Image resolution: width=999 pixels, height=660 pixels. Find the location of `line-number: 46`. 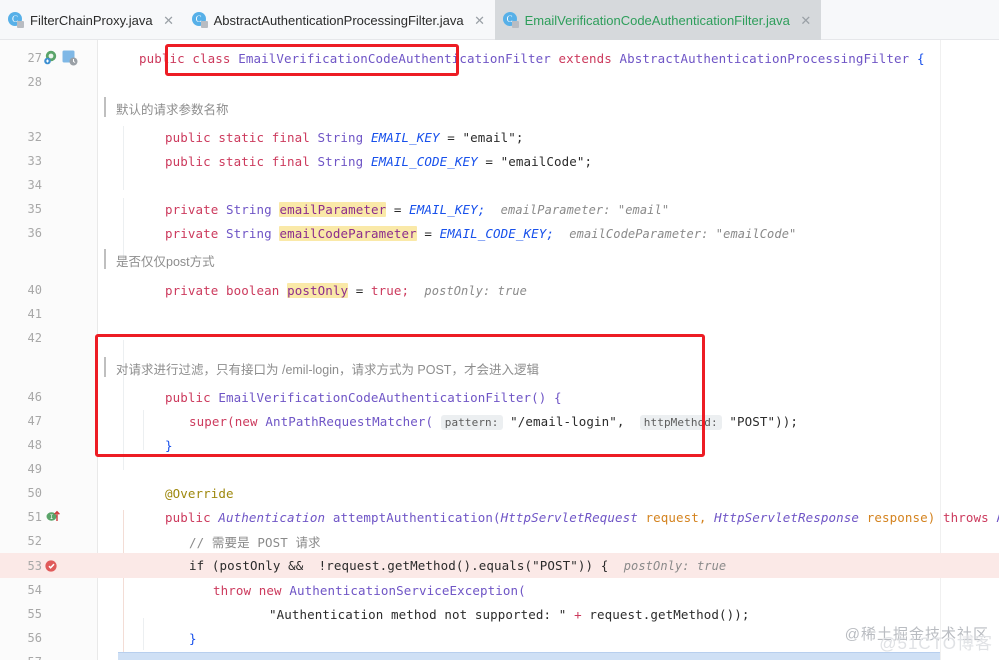

line-number: 46 is located at coordinates (34, 397).